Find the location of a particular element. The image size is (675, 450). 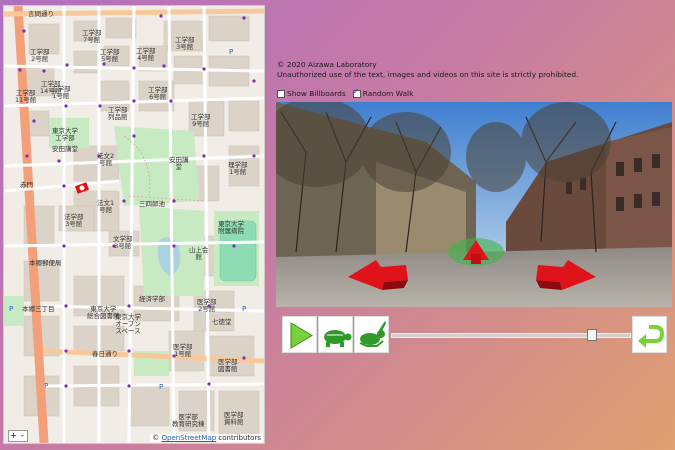

attribution-copyright: © is located at coordinates (156, 438).